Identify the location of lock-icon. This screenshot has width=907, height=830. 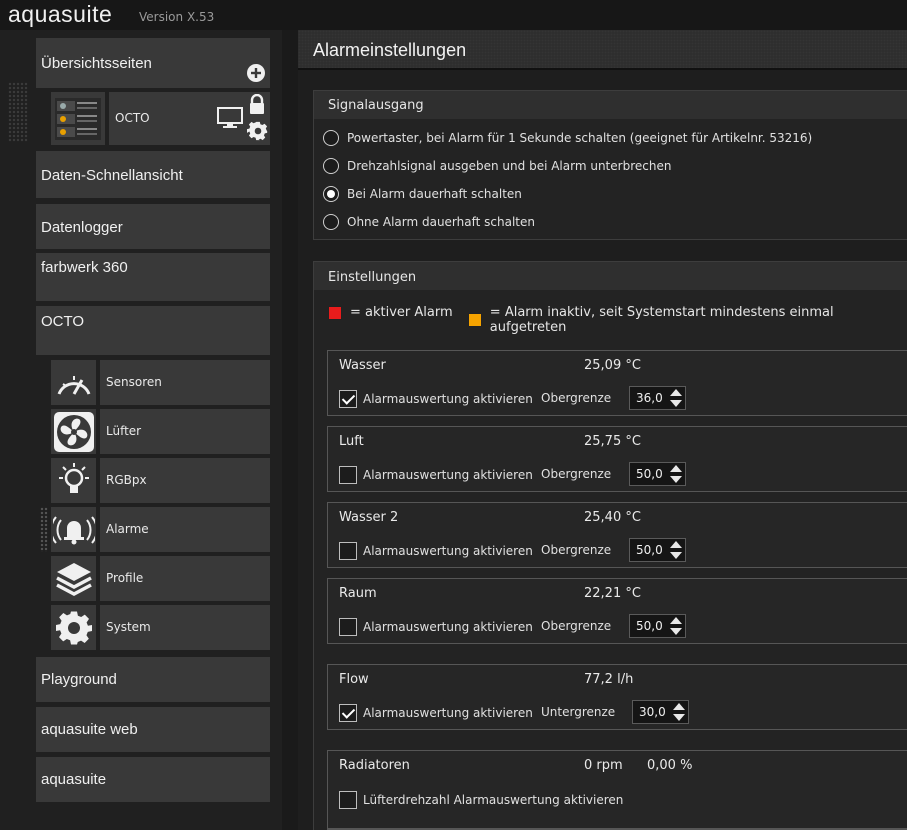
(257, 105).